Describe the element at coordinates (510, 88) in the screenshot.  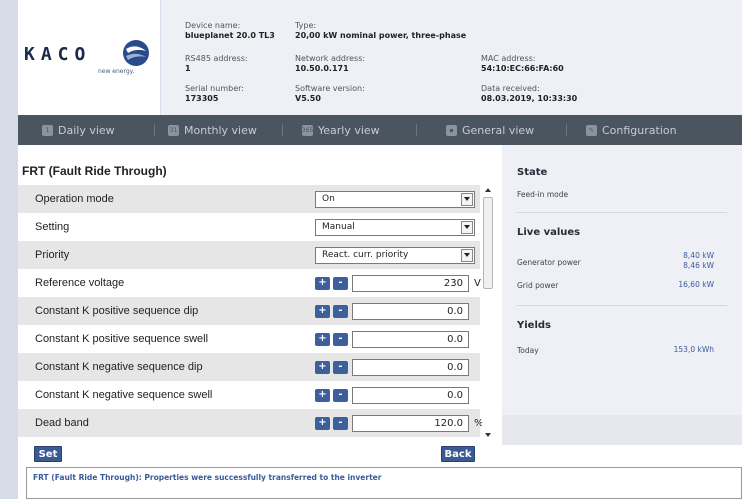
I see `data-received-label: Data received:` at that location.